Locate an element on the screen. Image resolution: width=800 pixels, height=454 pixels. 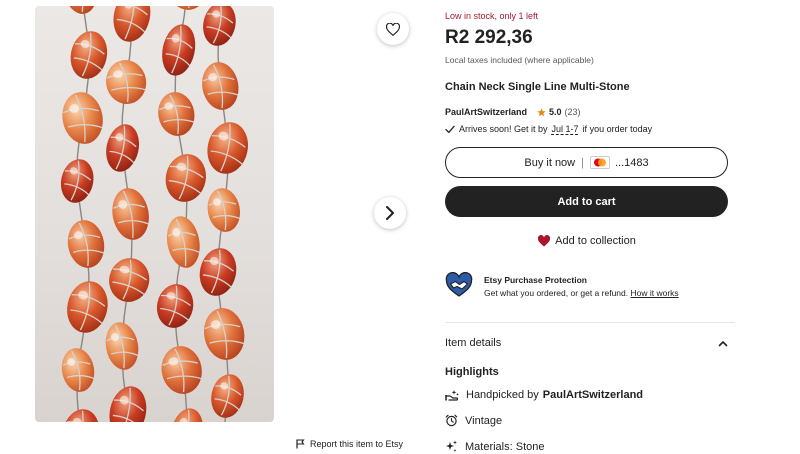
protection-title: Etsy Purchase Protection is located at coordinates (535, 280).